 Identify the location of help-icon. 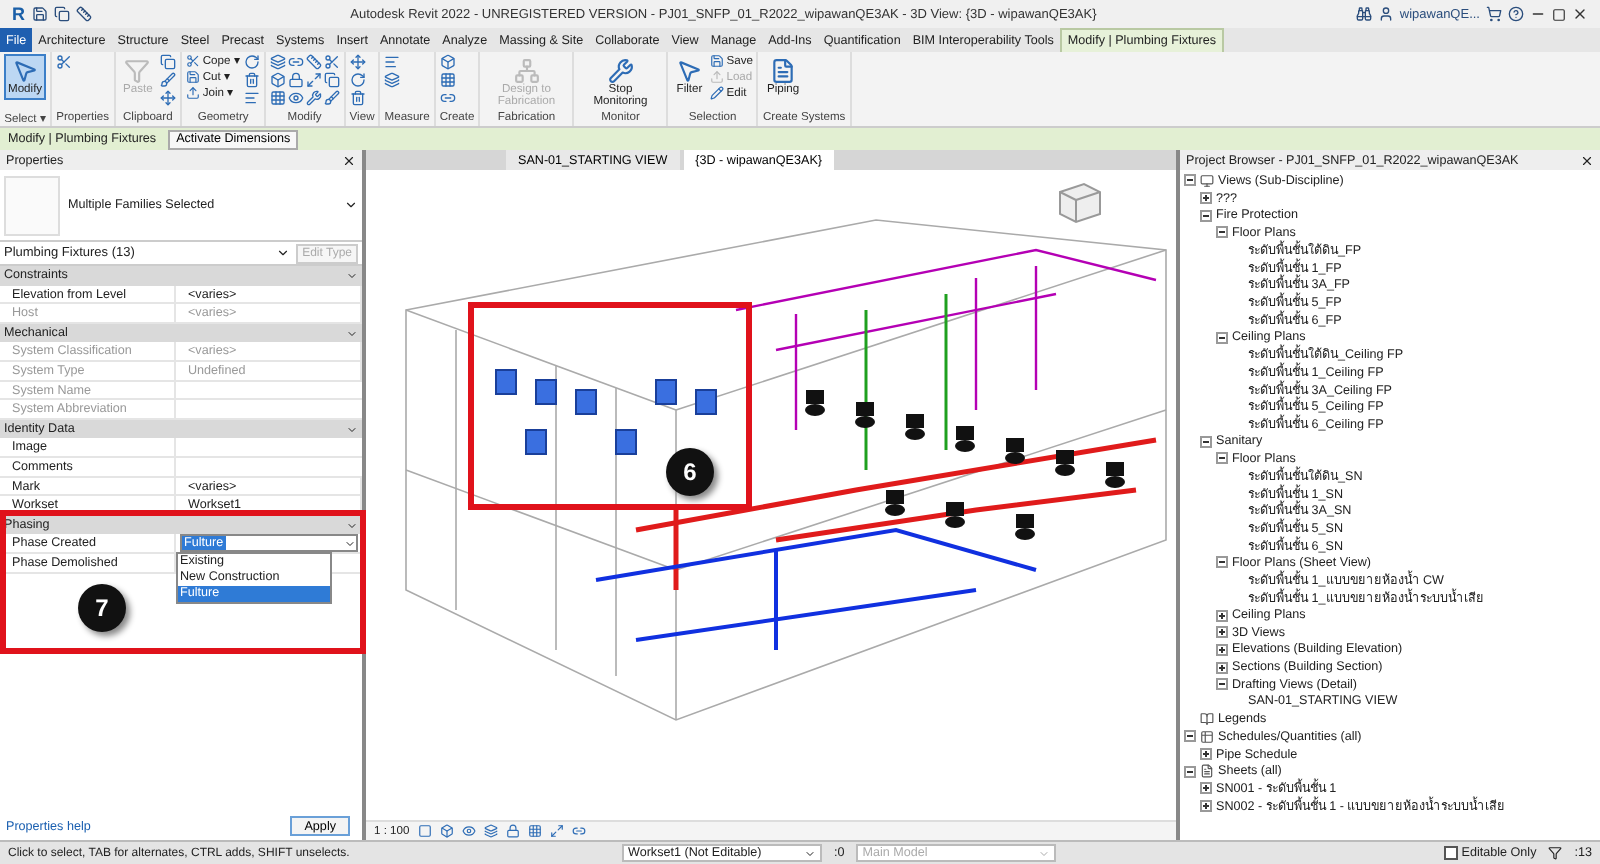
(1516, 14).